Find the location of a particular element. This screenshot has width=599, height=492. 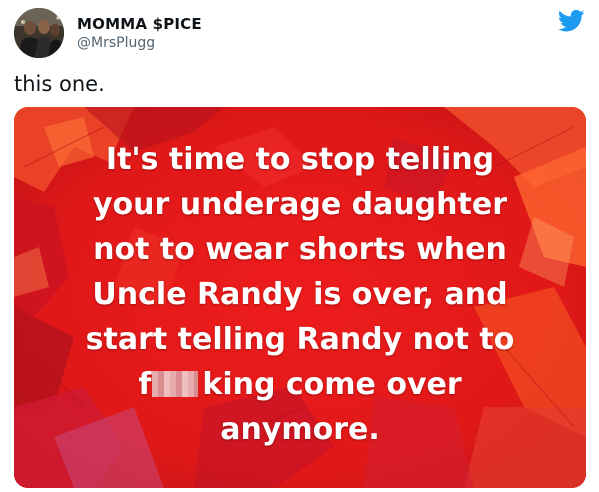

quote-line-6: f king come over is located at coordinates (300, 384).